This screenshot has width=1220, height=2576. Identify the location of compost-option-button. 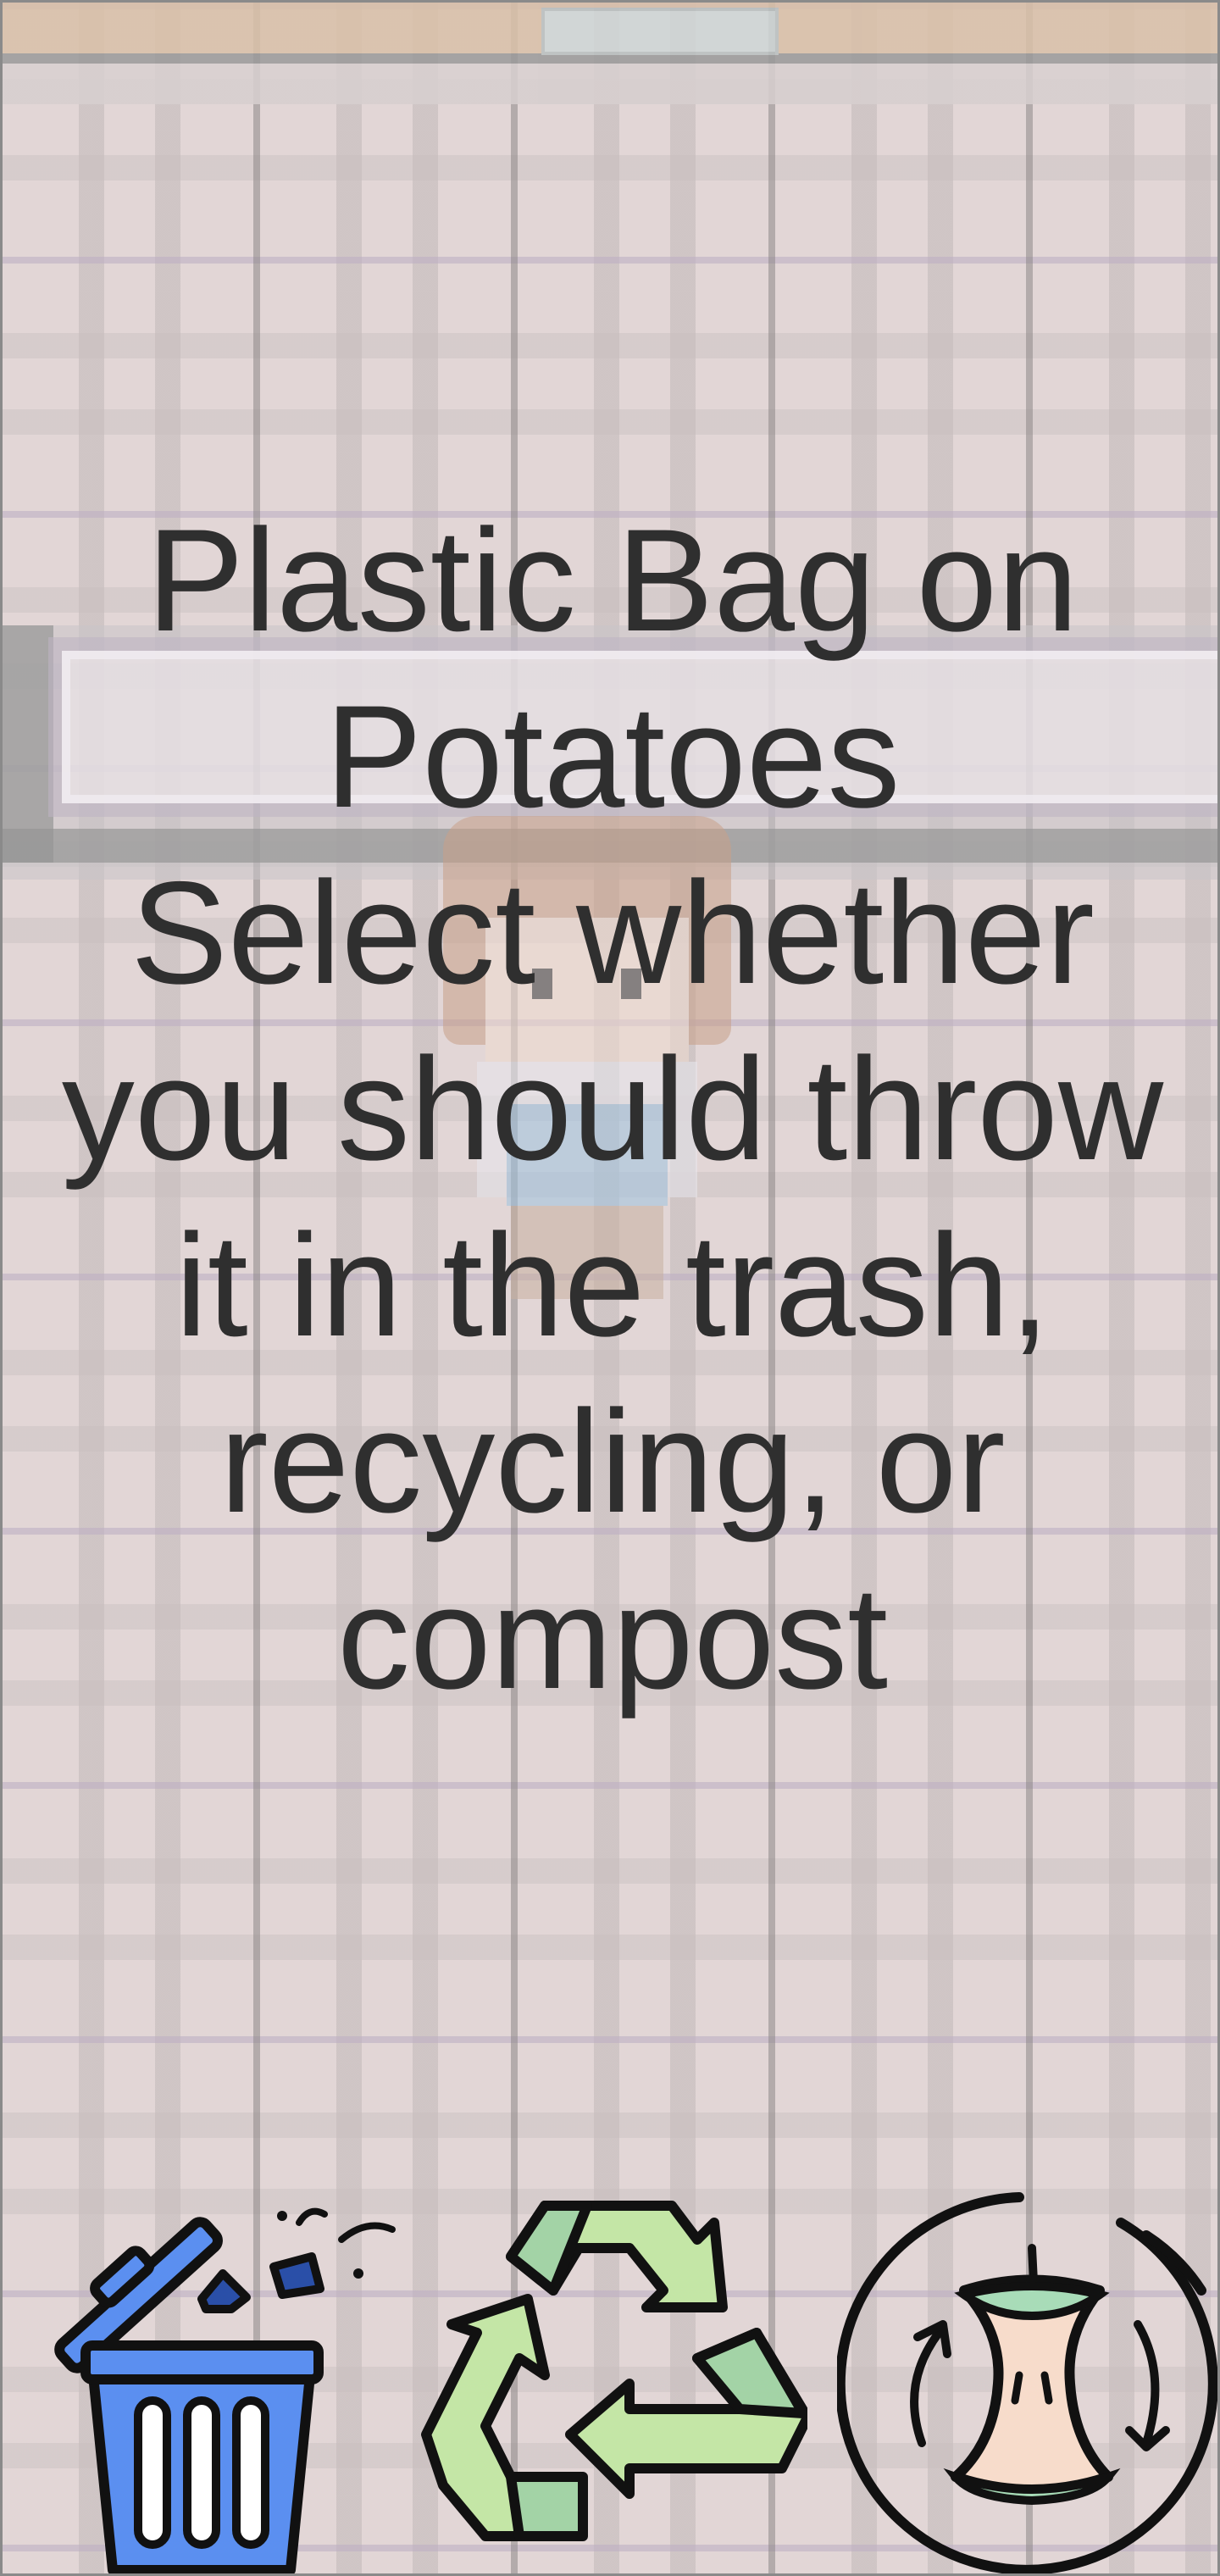
(1027, 2381).